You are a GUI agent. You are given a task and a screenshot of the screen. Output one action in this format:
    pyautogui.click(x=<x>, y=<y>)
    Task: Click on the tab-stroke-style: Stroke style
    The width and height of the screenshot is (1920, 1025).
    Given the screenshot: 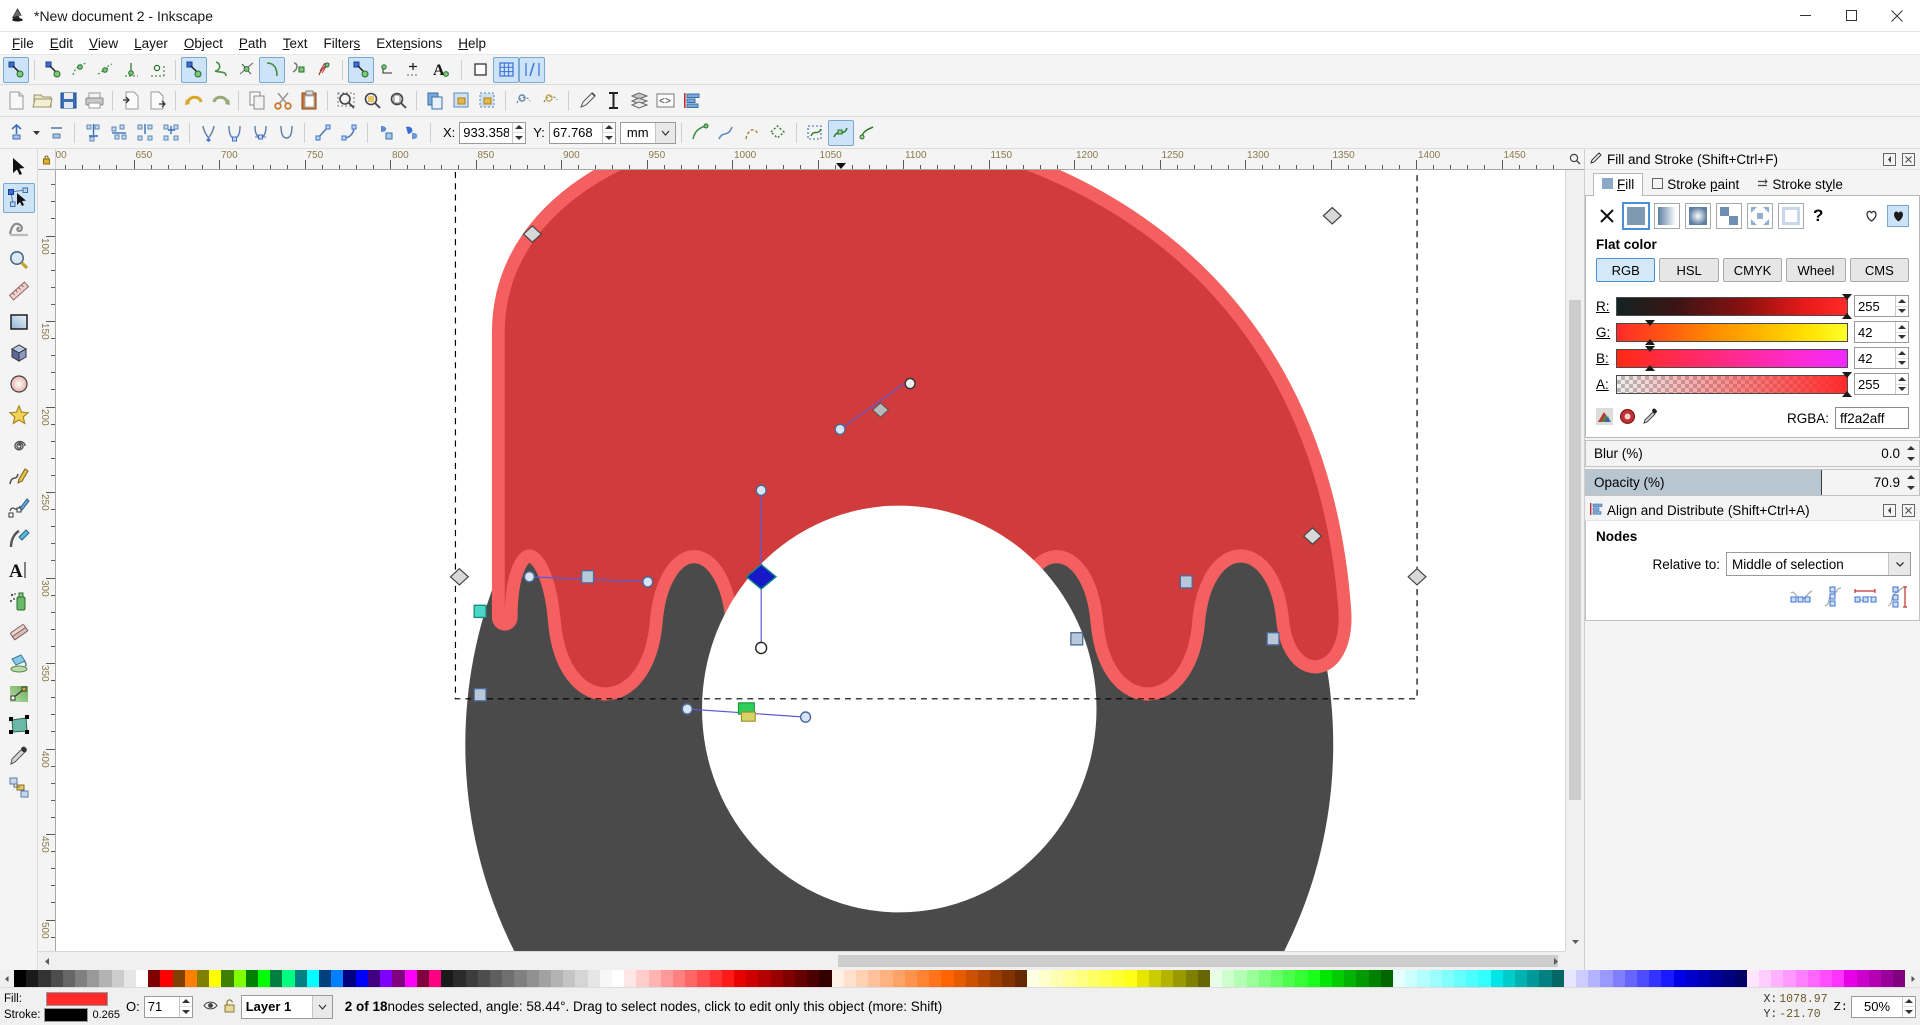 What is the action you would take?
    pyautogui.click(x=1800, y=184)
    